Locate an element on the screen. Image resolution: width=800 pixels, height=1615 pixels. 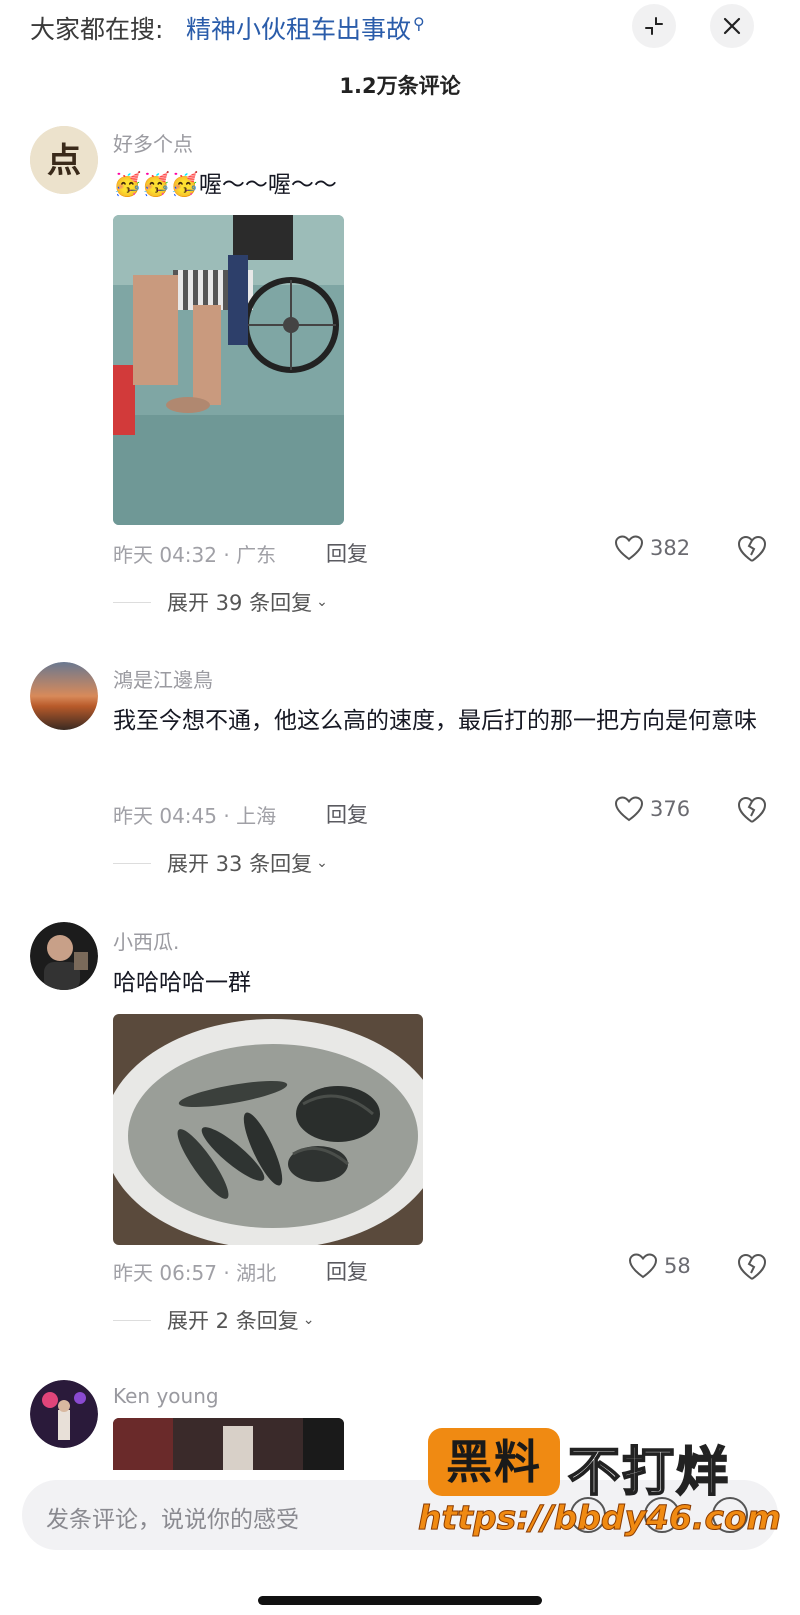
comment-meta: 昨天 04:45 · 上海 is located at coordinates (195, 816).